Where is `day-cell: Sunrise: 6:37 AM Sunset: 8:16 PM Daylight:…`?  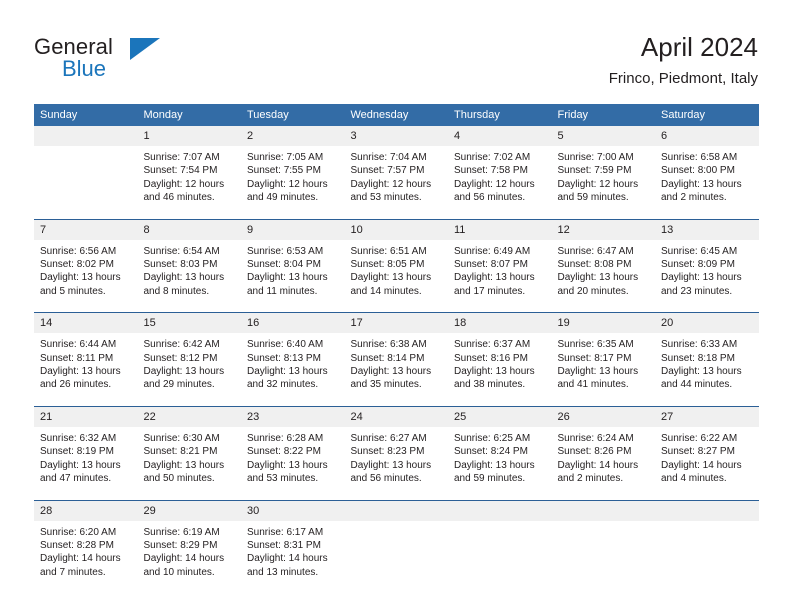
day-cell: Sunrise: 6:37 AM Sunset: 8:16 PM Daylight:… is located at coordinates (500, 370).